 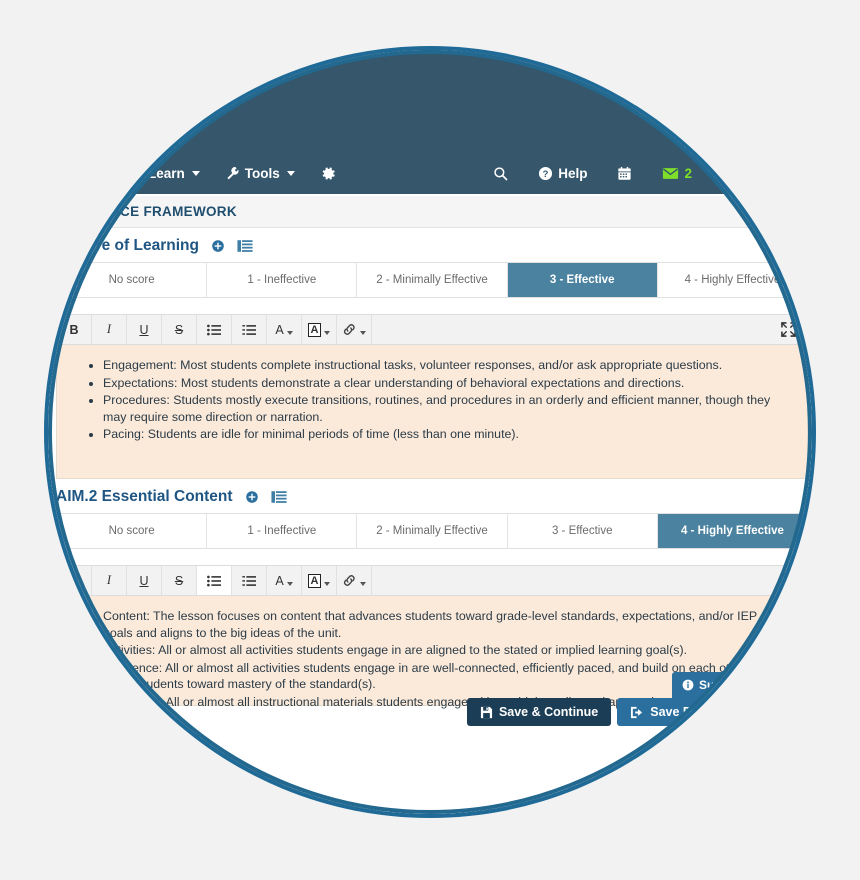 I want to click on section-title: AIM.2 Essential Content, so click(x=144, y=496).